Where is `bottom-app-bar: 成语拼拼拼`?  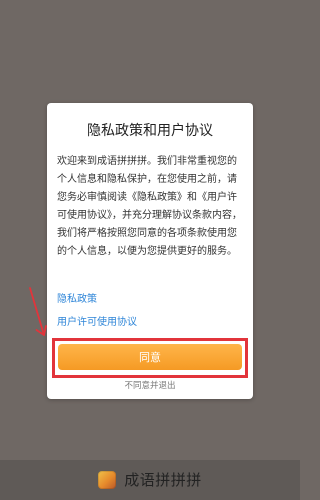
bottom-app-bar: 成语拼拼拼 is located at coordinates (150, 480).